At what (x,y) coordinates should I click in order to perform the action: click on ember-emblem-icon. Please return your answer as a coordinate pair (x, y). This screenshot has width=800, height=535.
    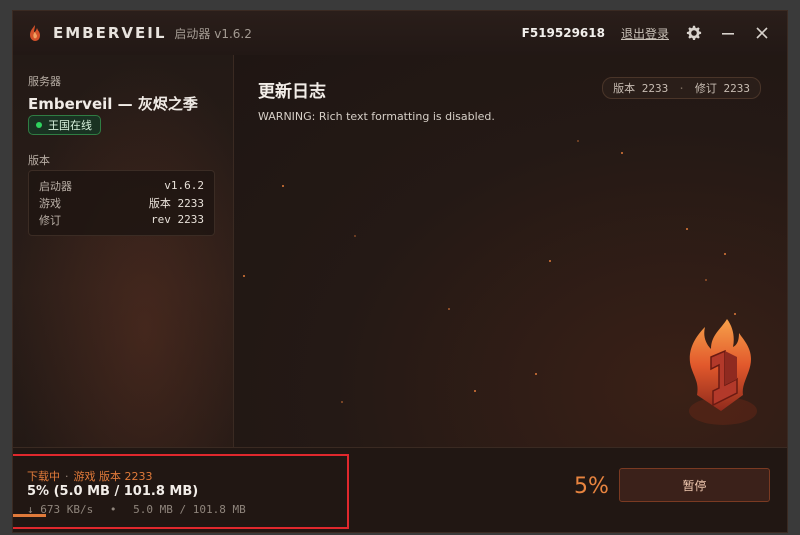
    Looking at the image, I should click on (721, 373).